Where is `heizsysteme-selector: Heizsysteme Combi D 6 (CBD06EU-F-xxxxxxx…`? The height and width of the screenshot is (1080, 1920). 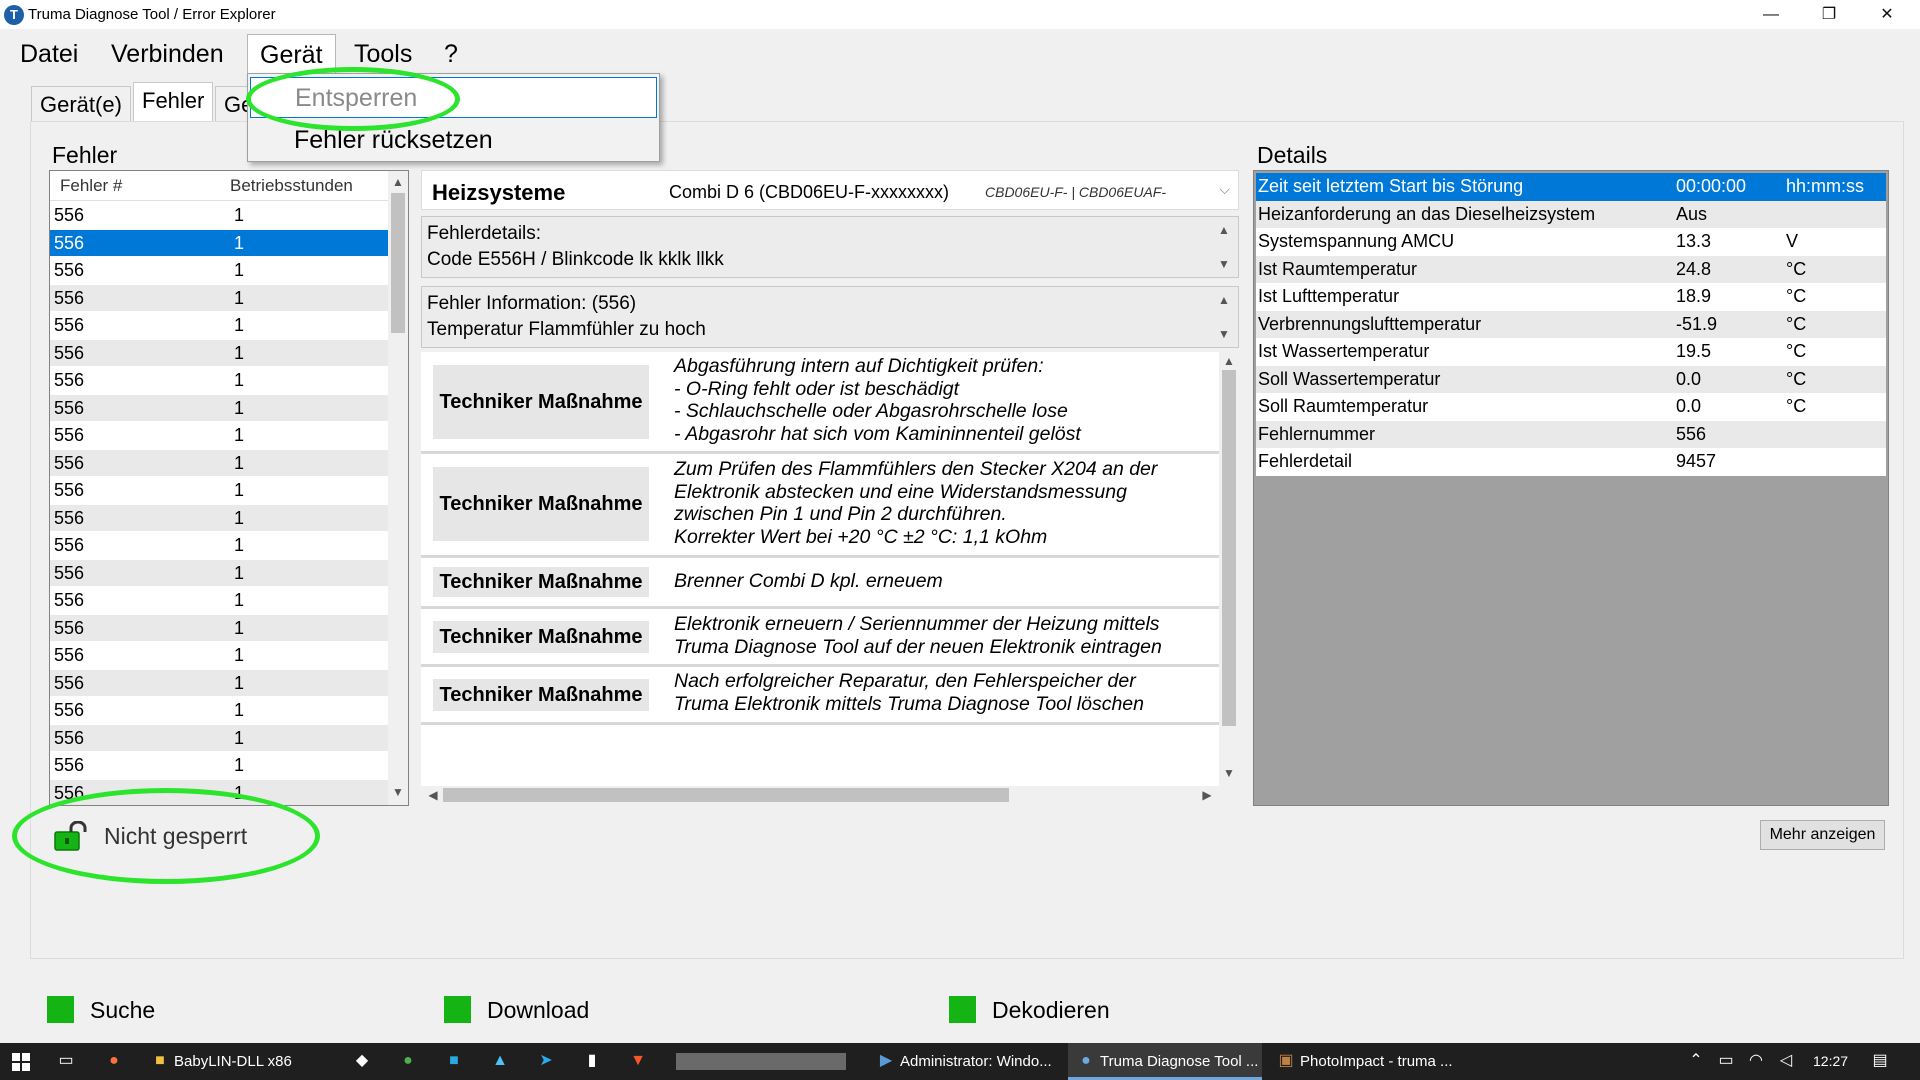
heizsysteme-selector: Heizsysteme Combi D 6 (CBD06EU-F-xxxxxxx… is located at coordinates (830, 190).